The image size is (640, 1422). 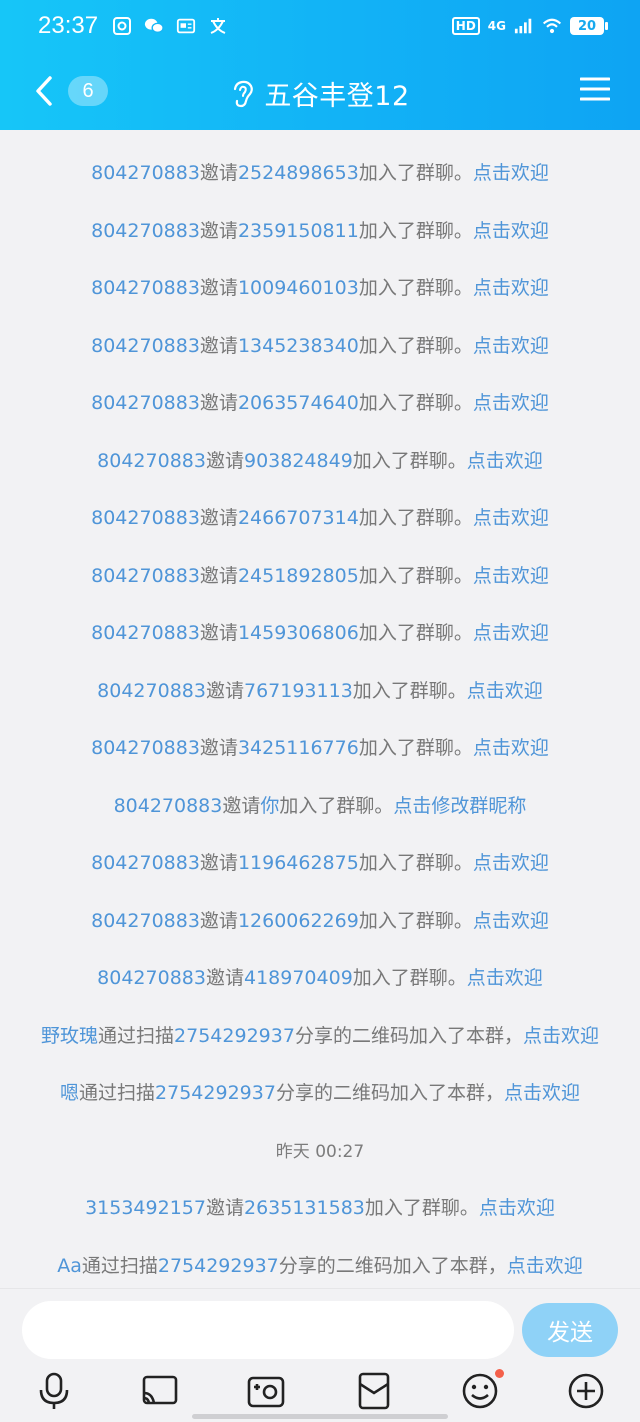 I want to click on signal-icon, so click(x=524, y=26).